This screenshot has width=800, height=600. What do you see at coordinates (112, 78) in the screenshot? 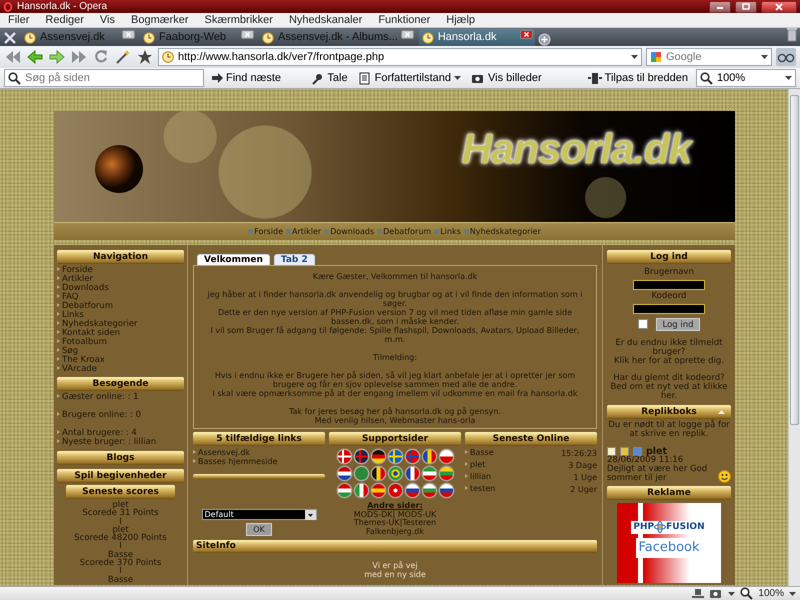
I see `find-input: Søg på siden` at bounding box center [112, 78].